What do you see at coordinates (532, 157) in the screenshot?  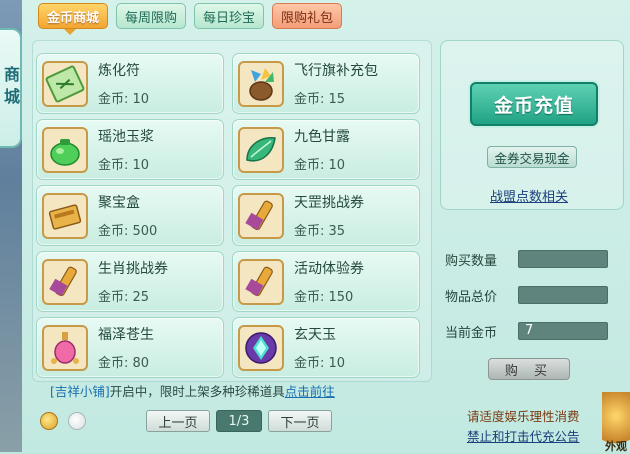 I see `voucher-exchange-button: 金券交易现金` at bounding box center [532, 157].